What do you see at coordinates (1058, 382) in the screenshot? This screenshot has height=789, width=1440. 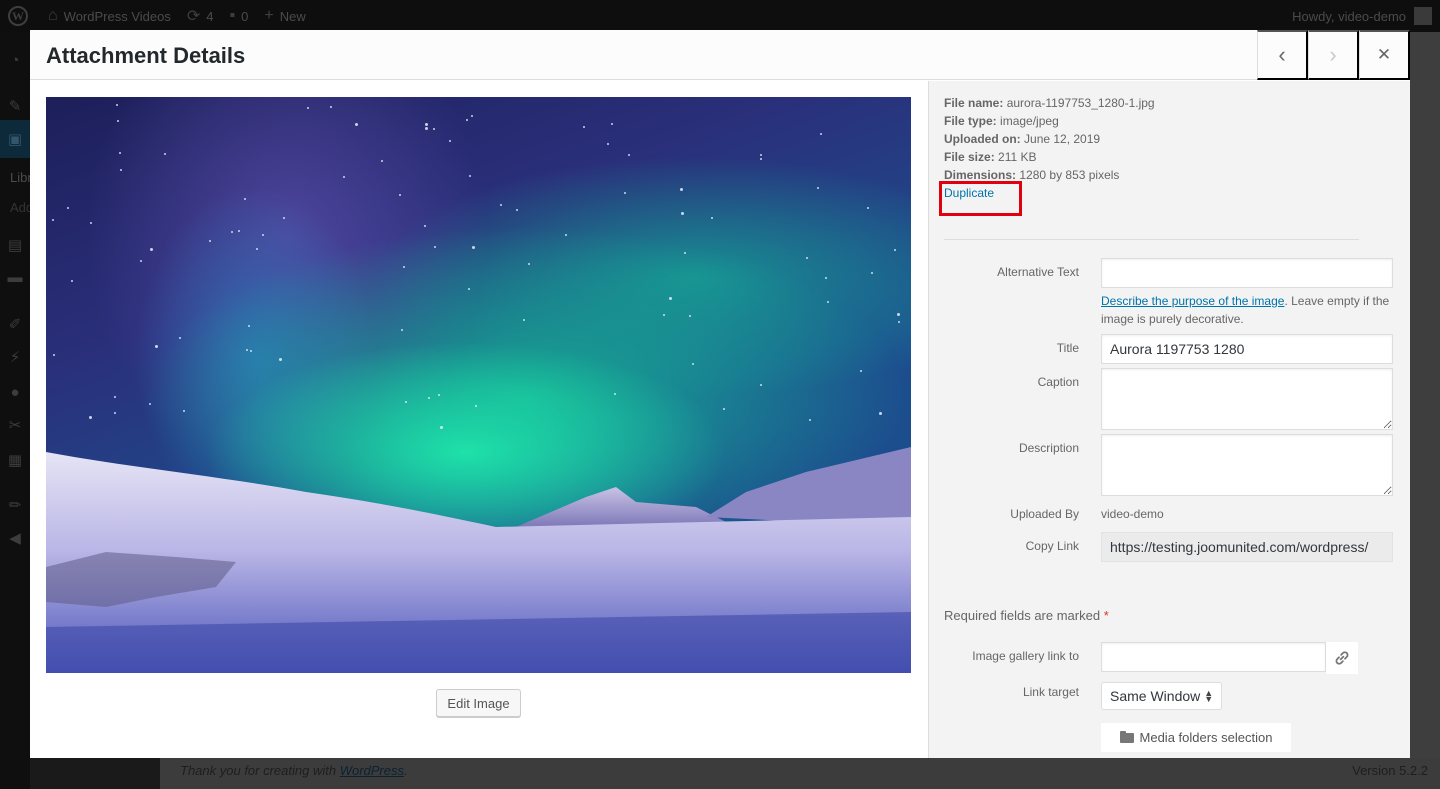 I see `caption-label: Caption` at bounding box center [1058, 382].